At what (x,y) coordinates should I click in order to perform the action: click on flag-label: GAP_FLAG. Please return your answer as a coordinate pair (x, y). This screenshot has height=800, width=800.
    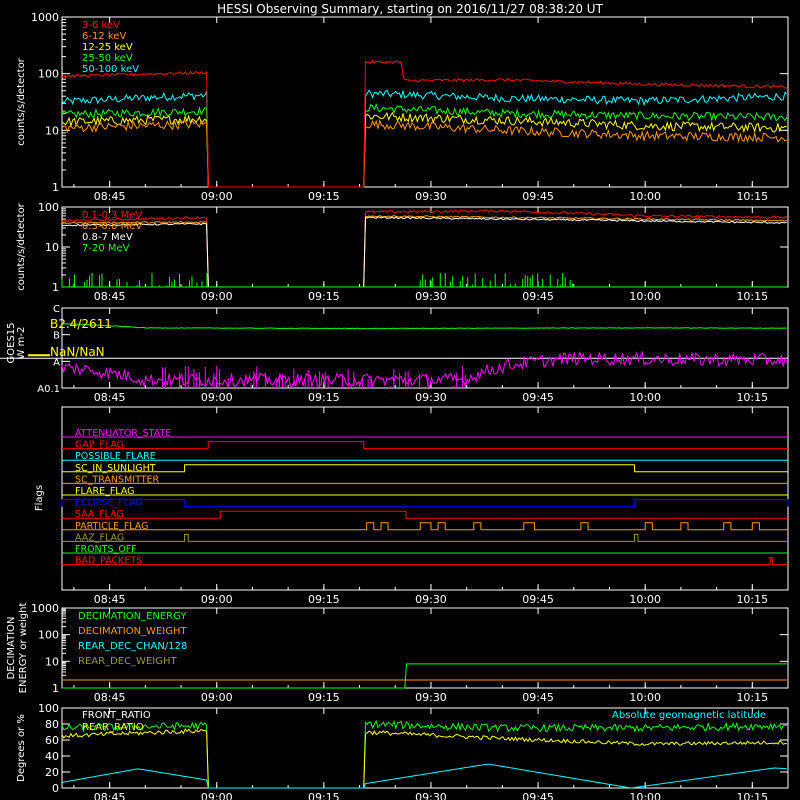
    Looking at the image, I should click on (99, 445).